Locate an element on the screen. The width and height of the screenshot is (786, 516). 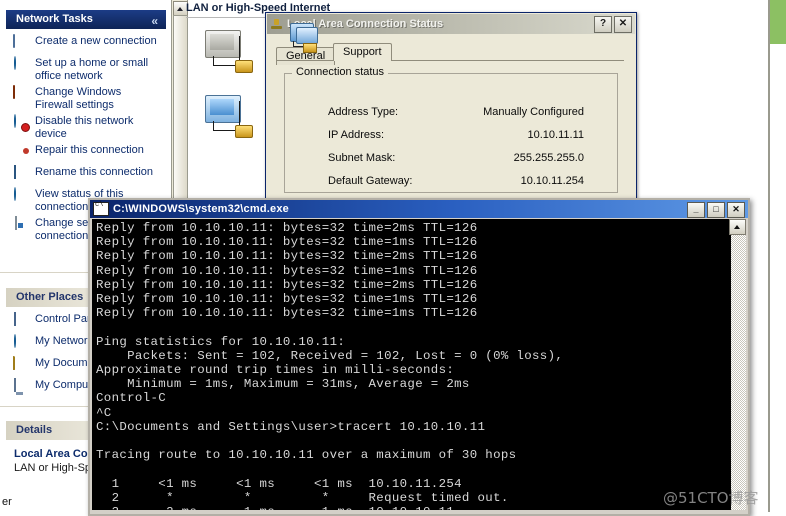
row-value: 255.255.255.0 is located at coordinates (548, 158).